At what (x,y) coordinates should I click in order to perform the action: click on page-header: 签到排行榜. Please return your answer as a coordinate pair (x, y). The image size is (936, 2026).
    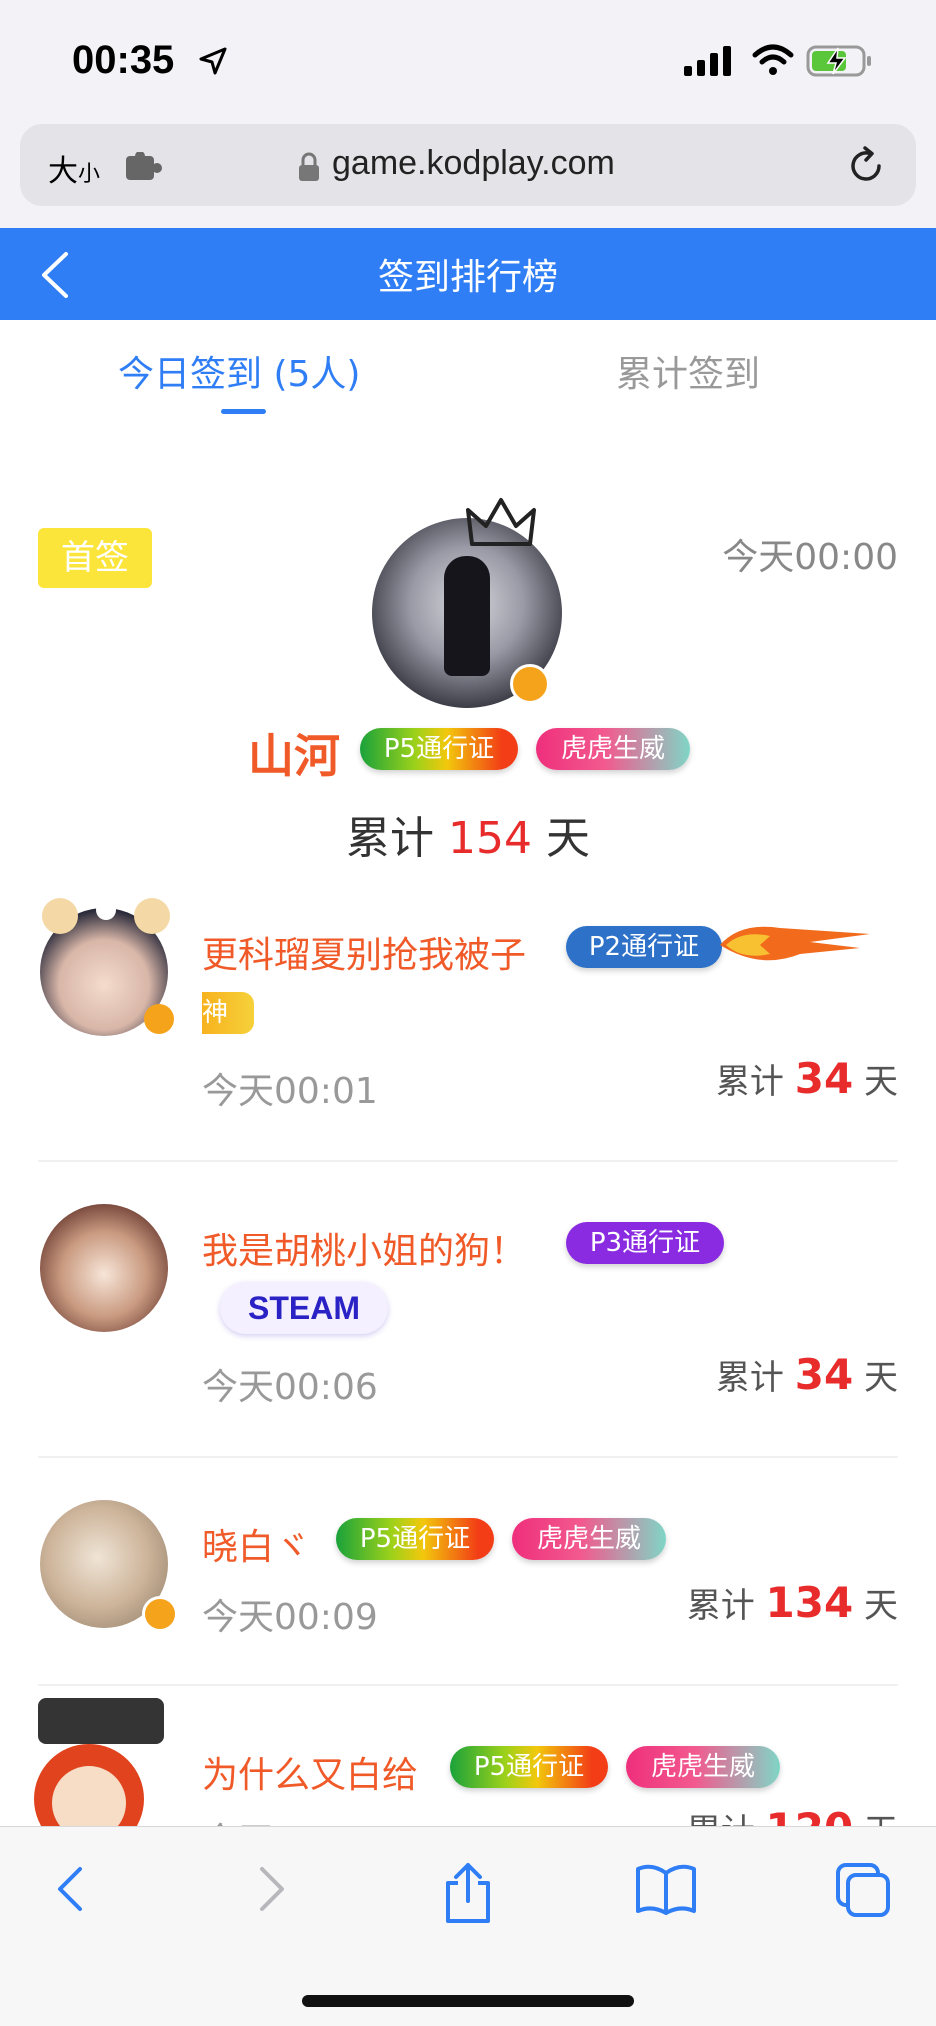
    Looking at the image, I should click on (468, 274).